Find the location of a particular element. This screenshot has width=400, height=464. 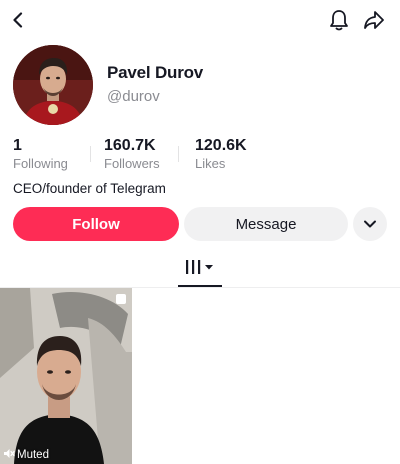

grid-bars-icon is located at coordinates (200, 269).